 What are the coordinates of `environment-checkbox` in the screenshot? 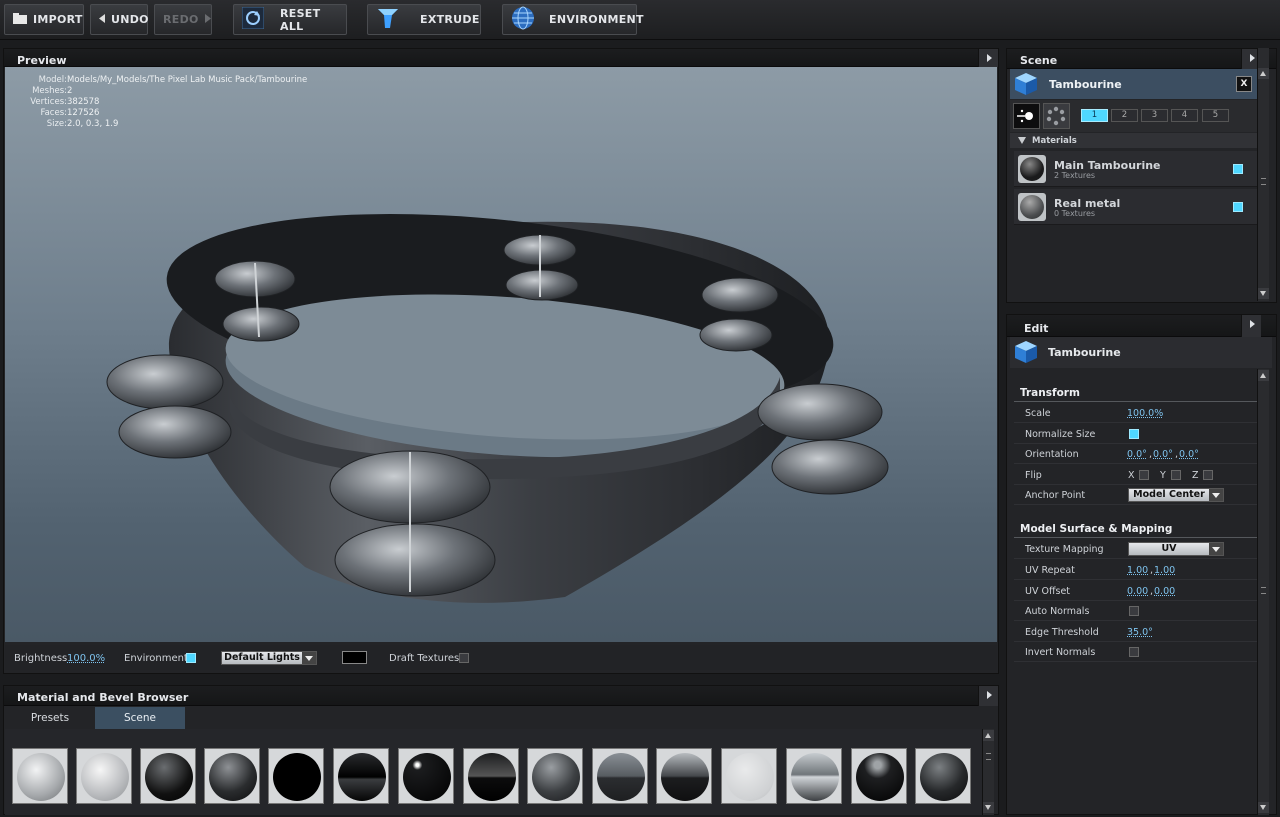 It's located at (191, 658).